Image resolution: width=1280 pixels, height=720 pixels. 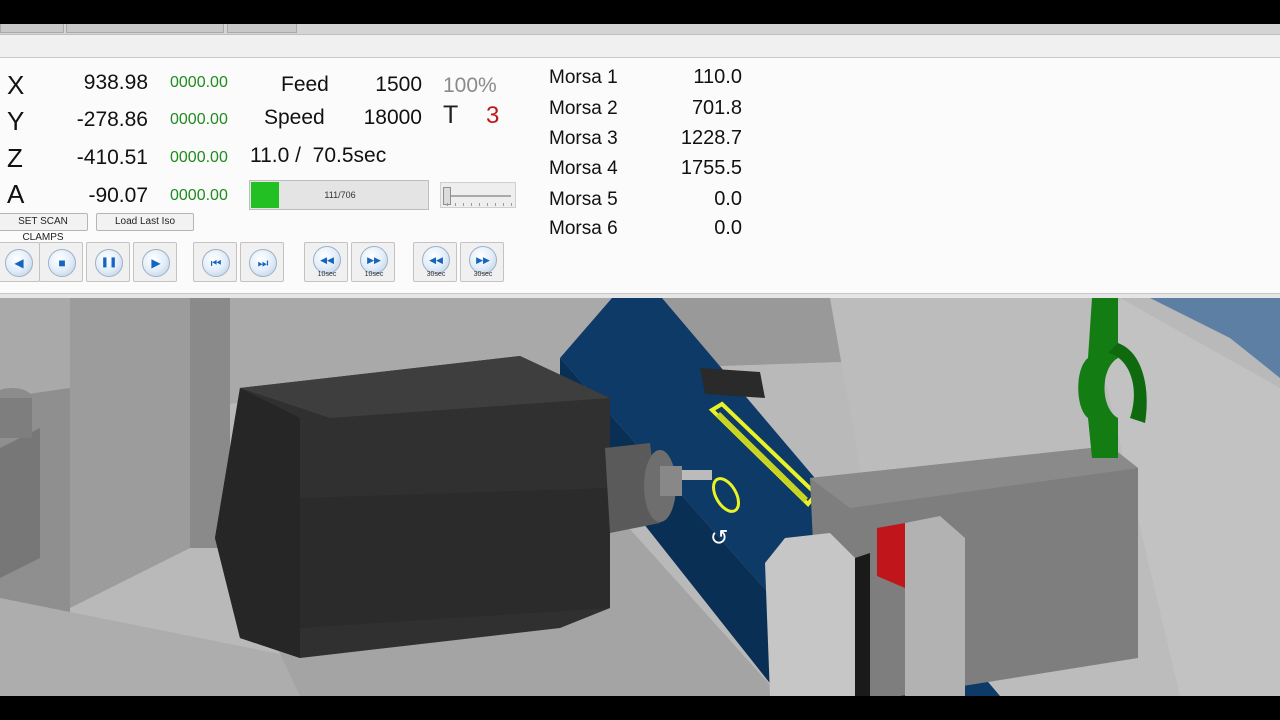 What do you see at coordinates (398, 84) in the screenshot?
I see `feed-value: 1500` at bounding box center [398, 84].